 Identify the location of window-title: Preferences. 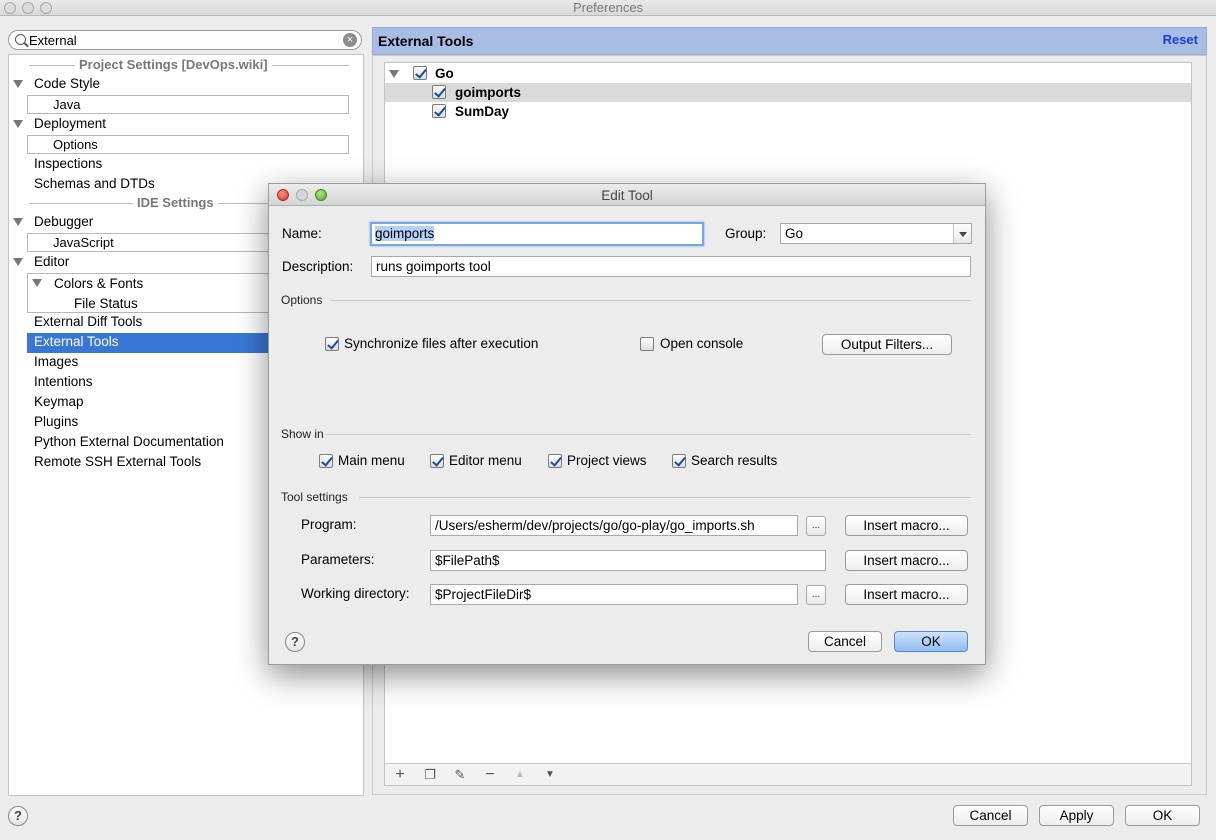
(608, 7).